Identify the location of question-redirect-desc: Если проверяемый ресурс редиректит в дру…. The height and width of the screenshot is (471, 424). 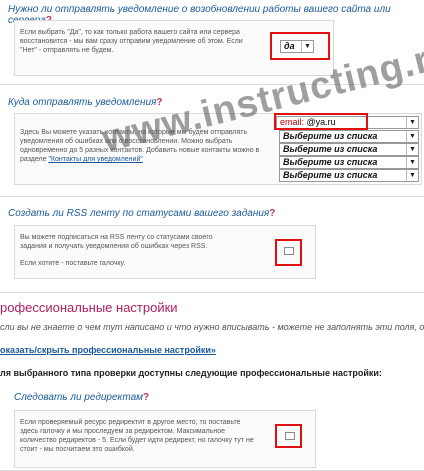
(137, 436).